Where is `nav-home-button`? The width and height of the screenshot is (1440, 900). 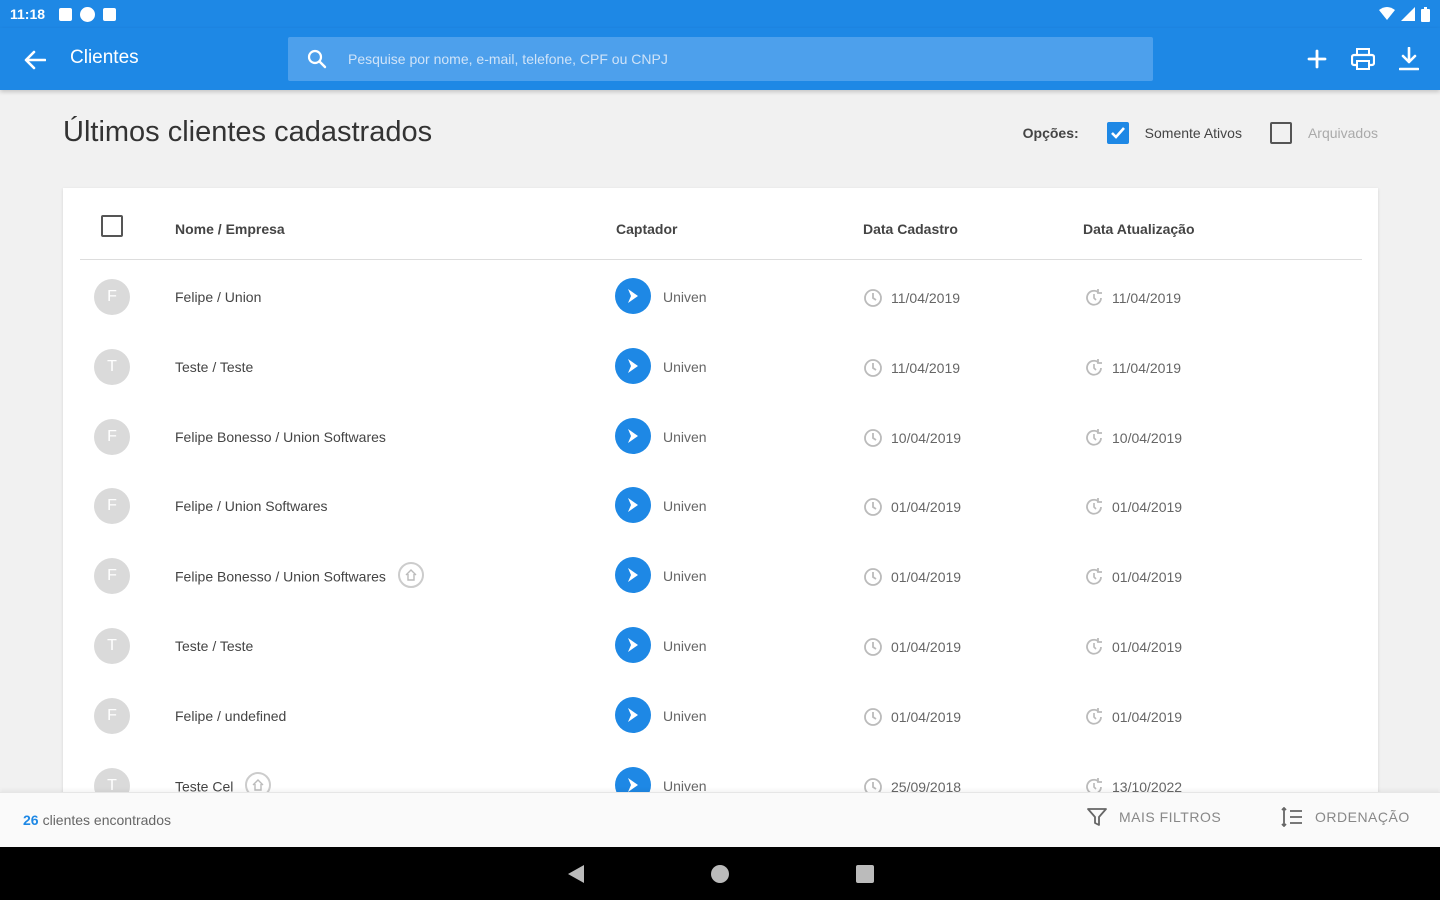 nav-home-button is located at coordinates (720, 874).